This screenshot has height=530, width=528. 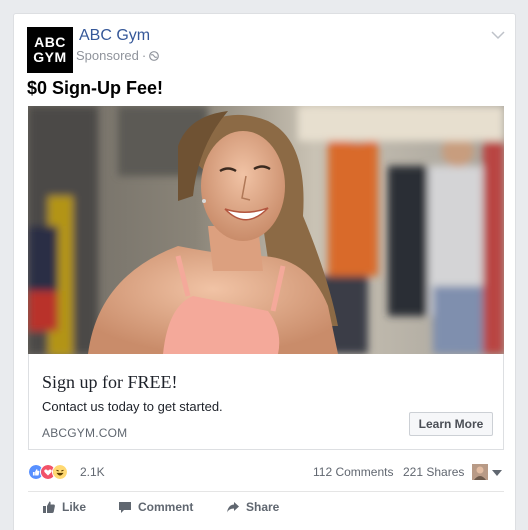 What do you see at coordinates (60, 472) in the screenshot?
I see `haha-reaction-icon` at bounding box center [60, 472].